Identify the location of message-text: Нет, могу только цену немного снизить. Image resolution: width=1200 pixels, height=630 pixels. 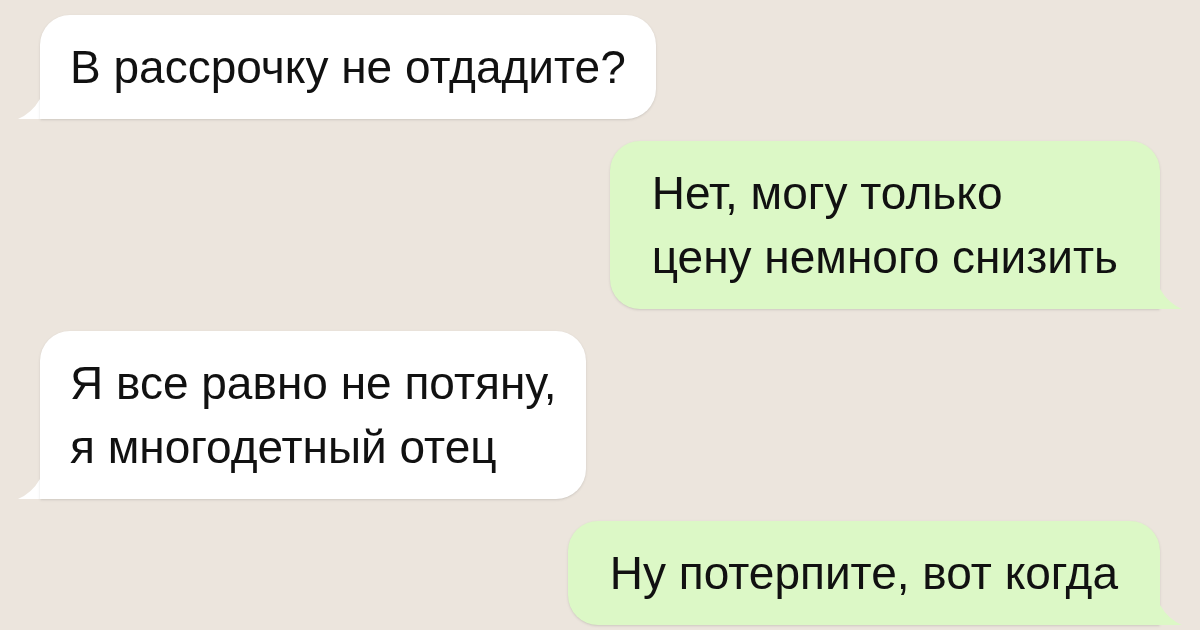
(884, 225).